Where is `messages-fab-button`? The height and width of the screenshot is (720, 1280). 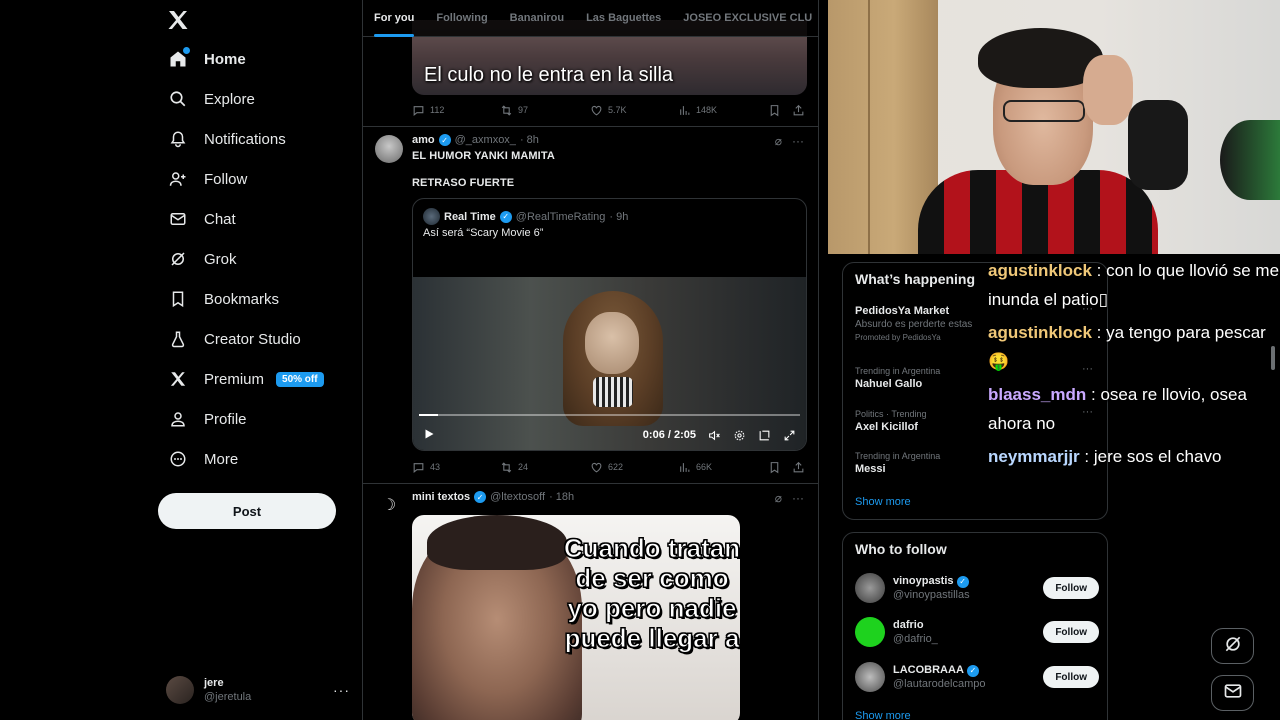 messages-fab-button is located at coordinates (1232, 693).